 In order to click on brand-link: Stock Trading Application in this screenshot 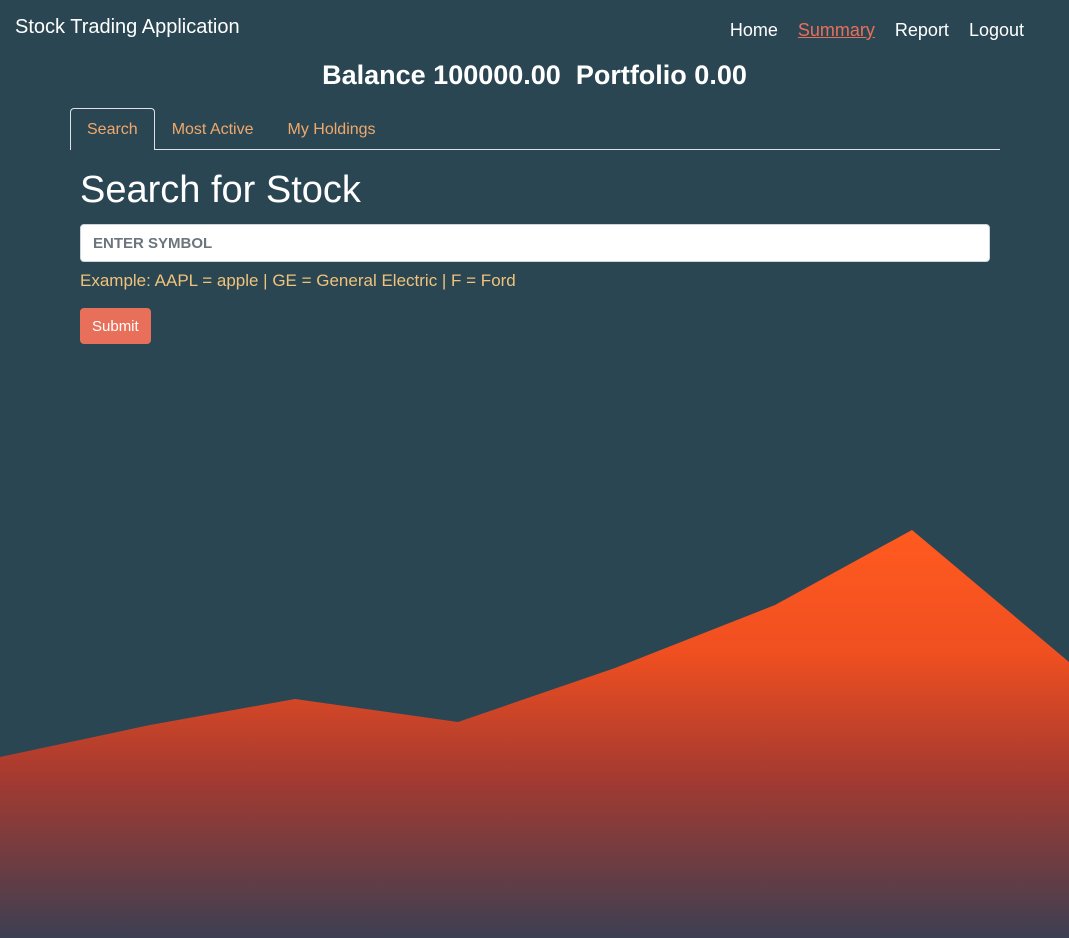, I will do `click(127, 27)`.